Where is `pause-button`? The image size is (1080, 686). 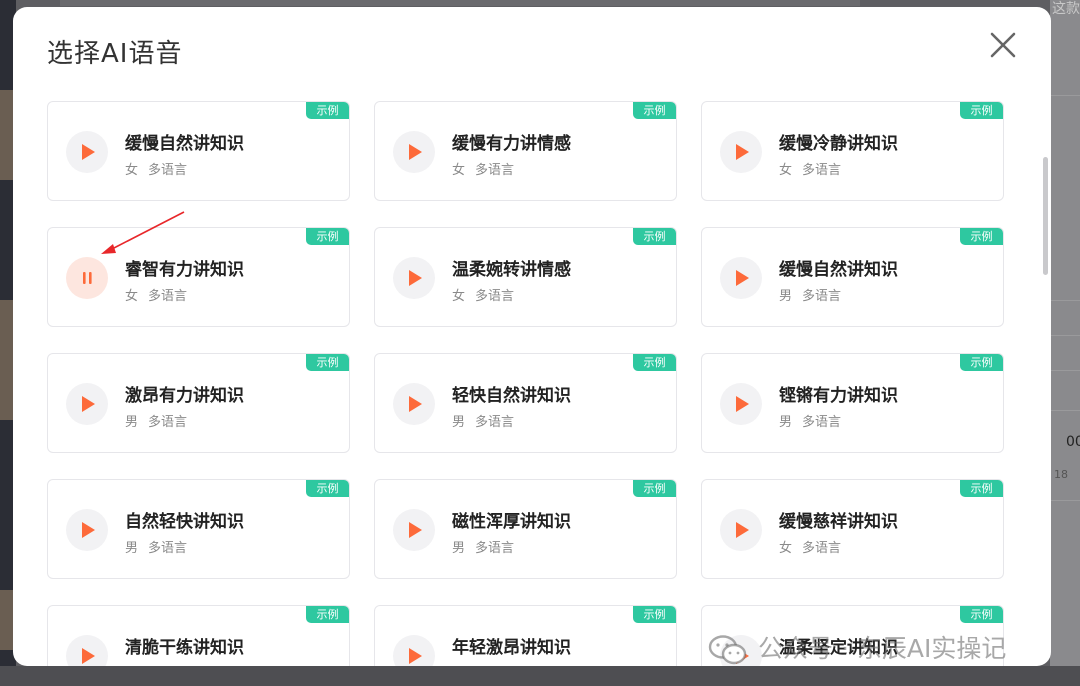
pause-button is located at coordinates (87, 278).